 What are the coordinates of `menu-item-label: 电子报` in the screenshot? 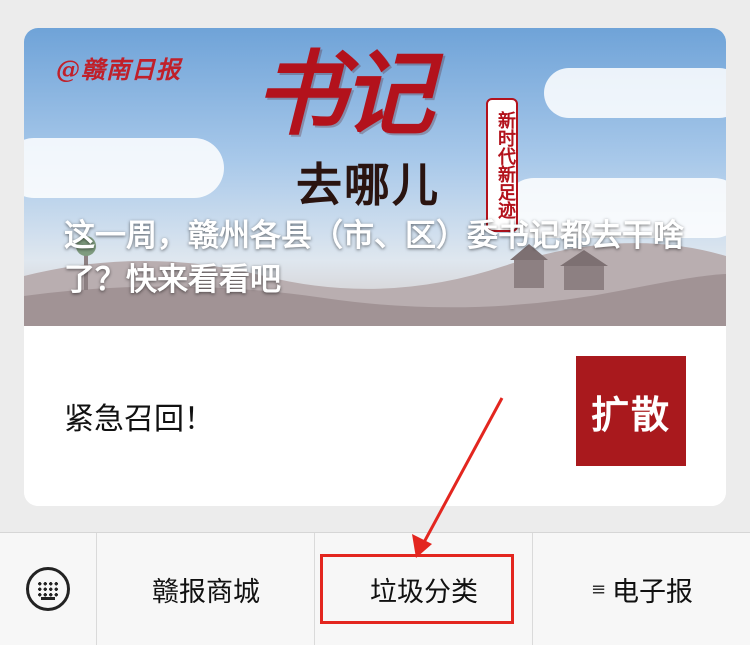 It's located at (653, 592).